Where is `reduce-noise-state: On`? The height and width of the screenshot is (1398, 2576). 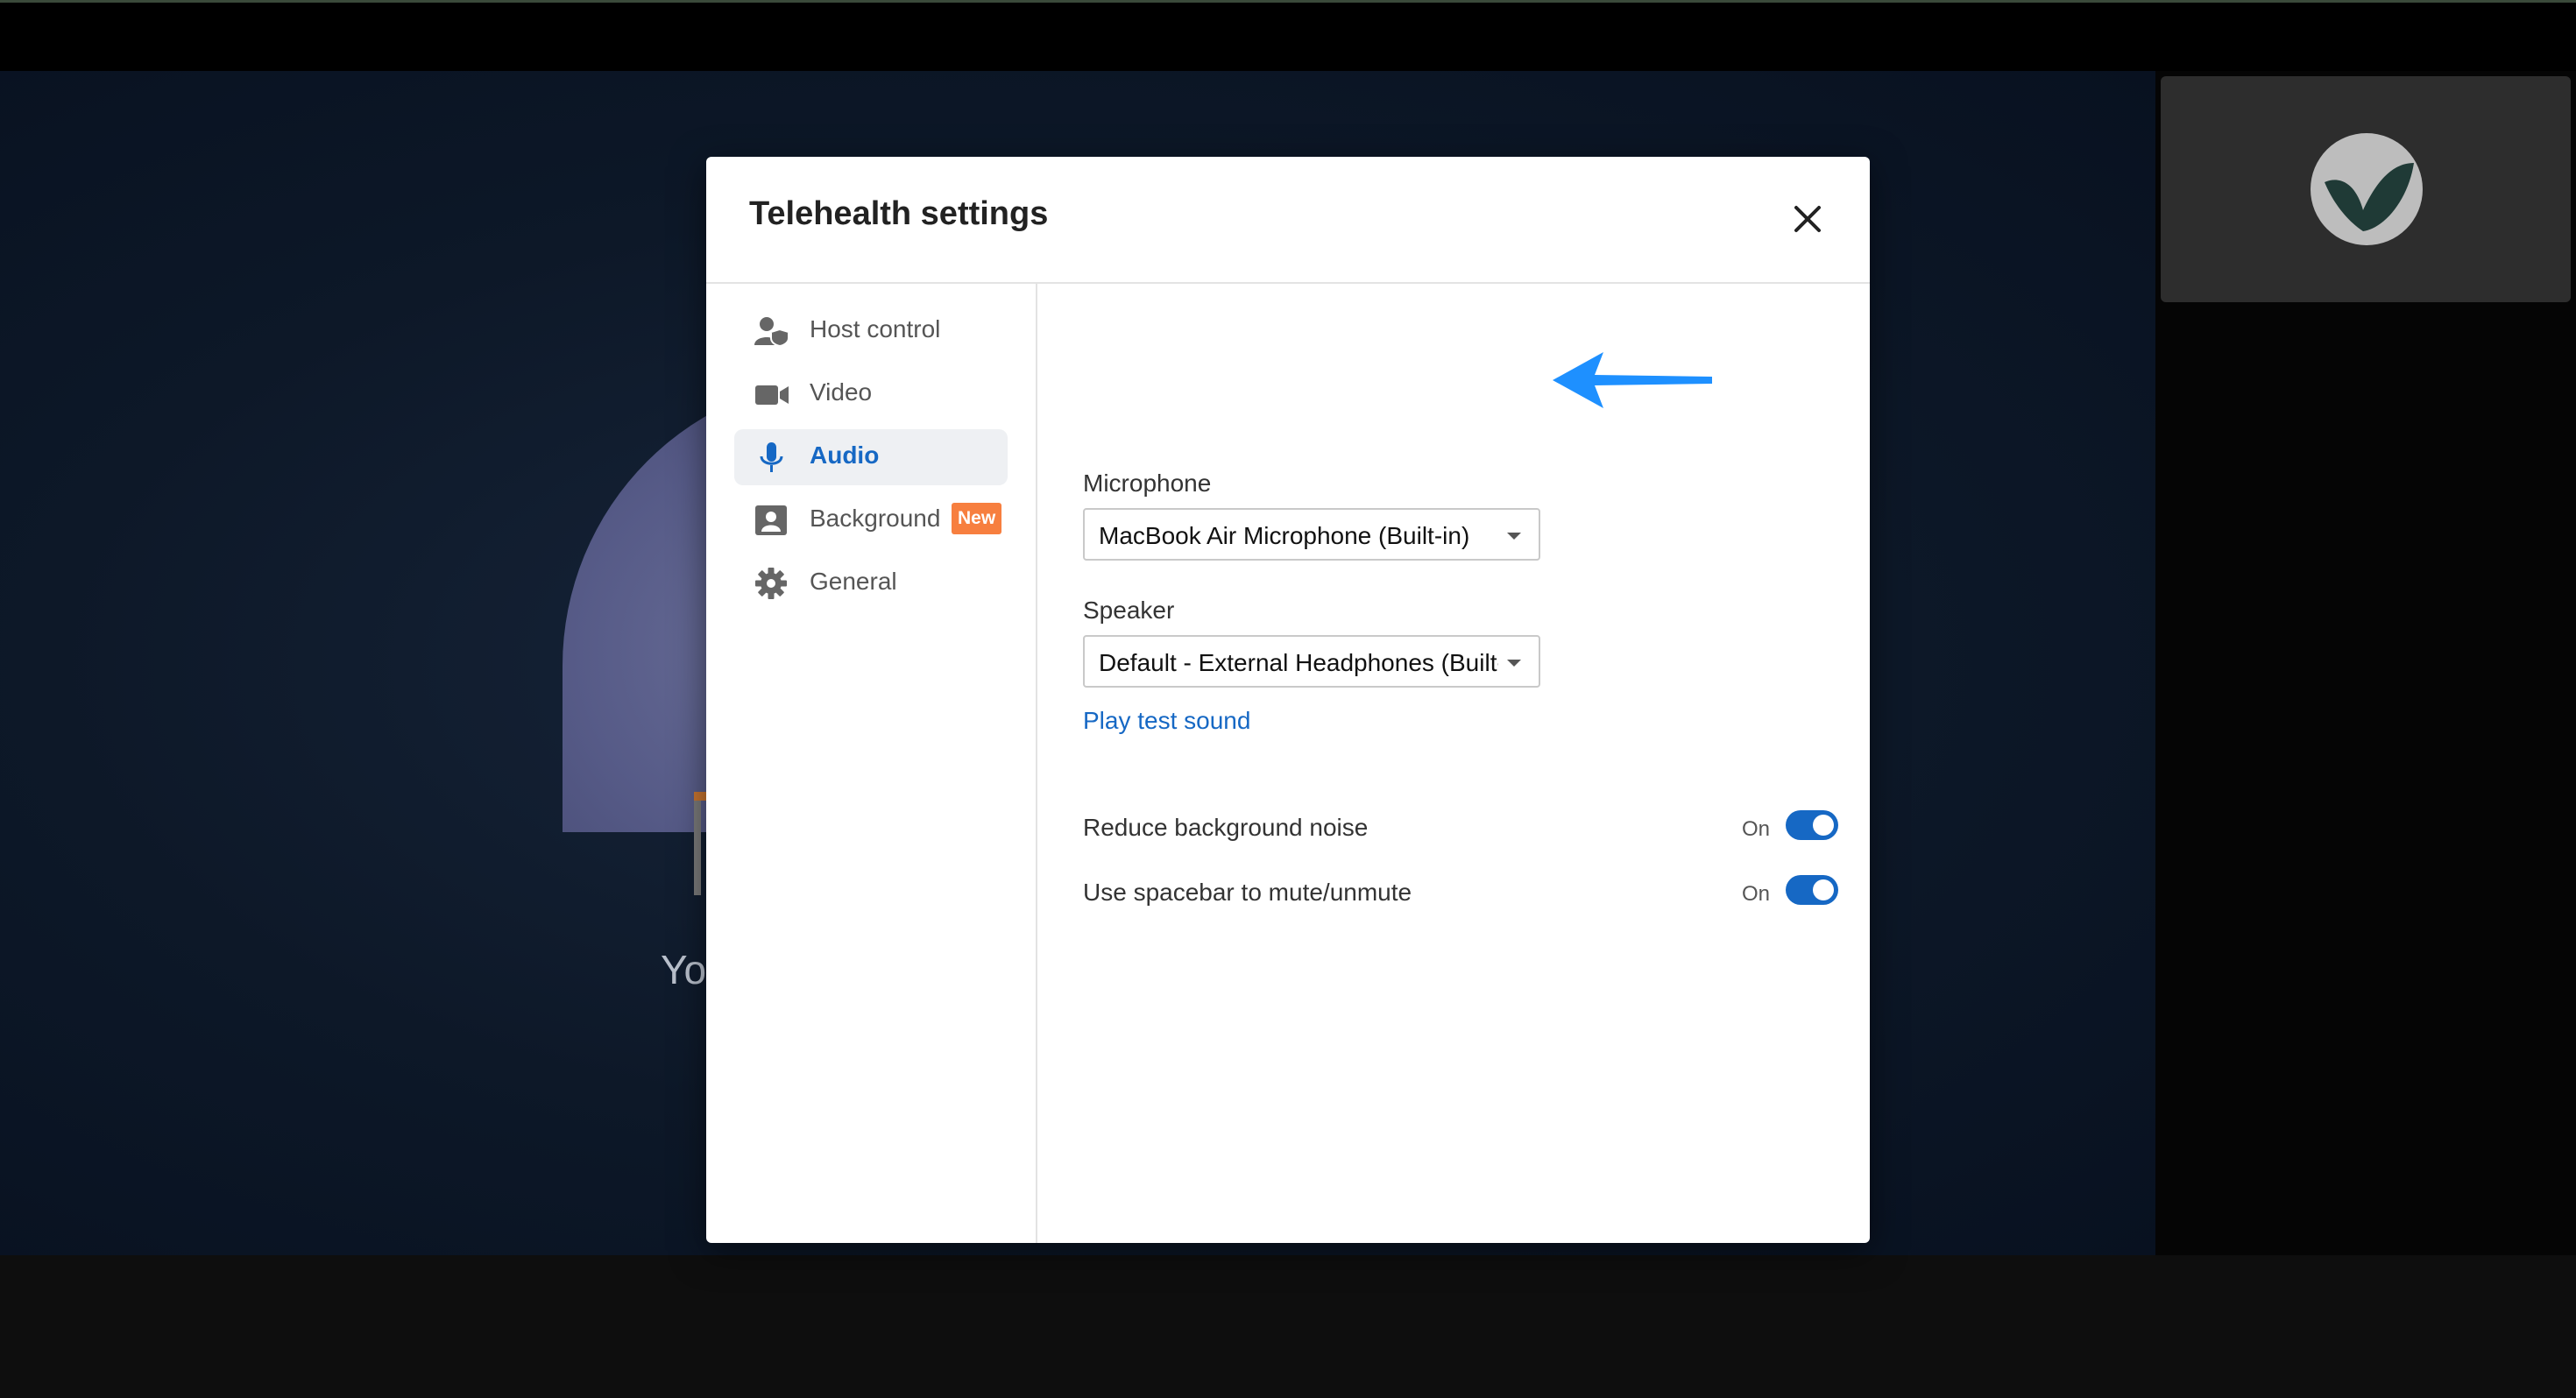
reduce-noise-state: On is located at coordinates (1756, 829).